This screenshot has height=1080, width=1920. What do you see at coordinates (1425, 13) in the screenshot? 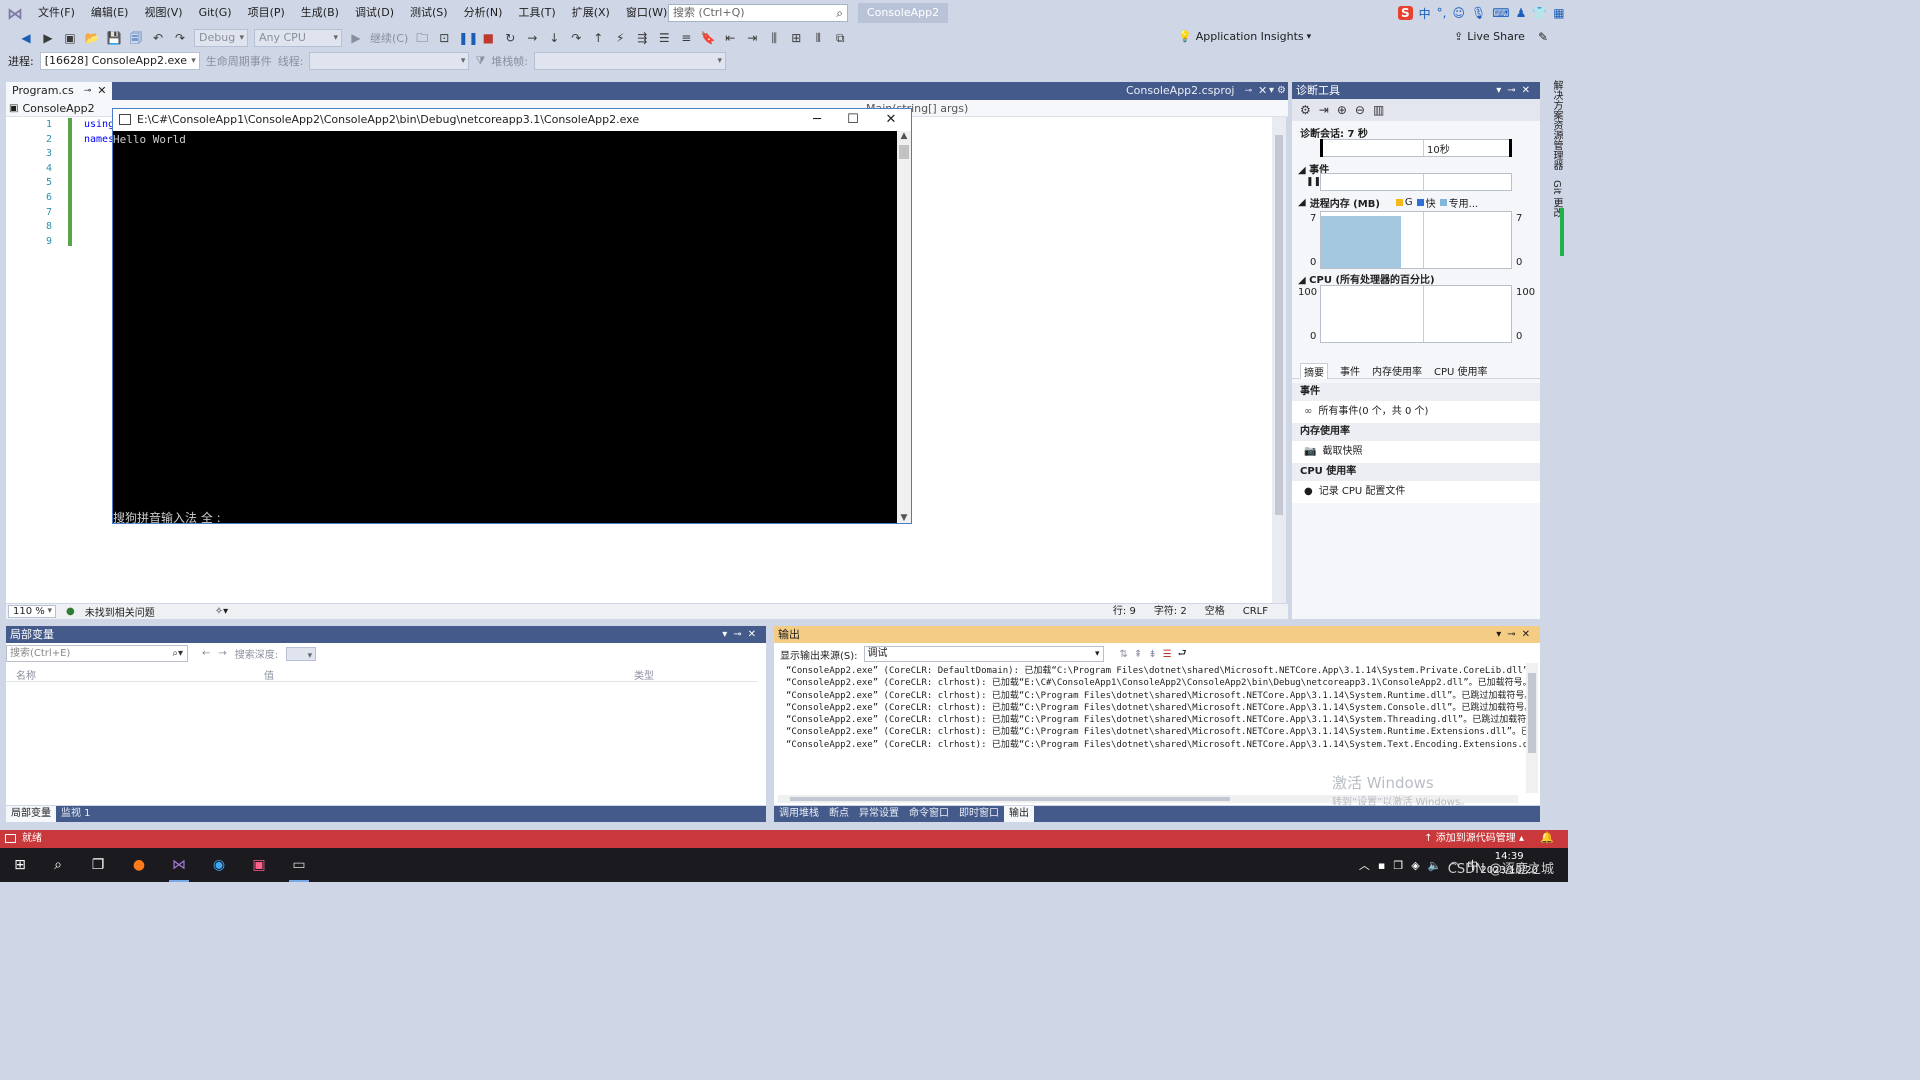
I see `ime-mode-text: 中` at bounding box center [1425, 13].